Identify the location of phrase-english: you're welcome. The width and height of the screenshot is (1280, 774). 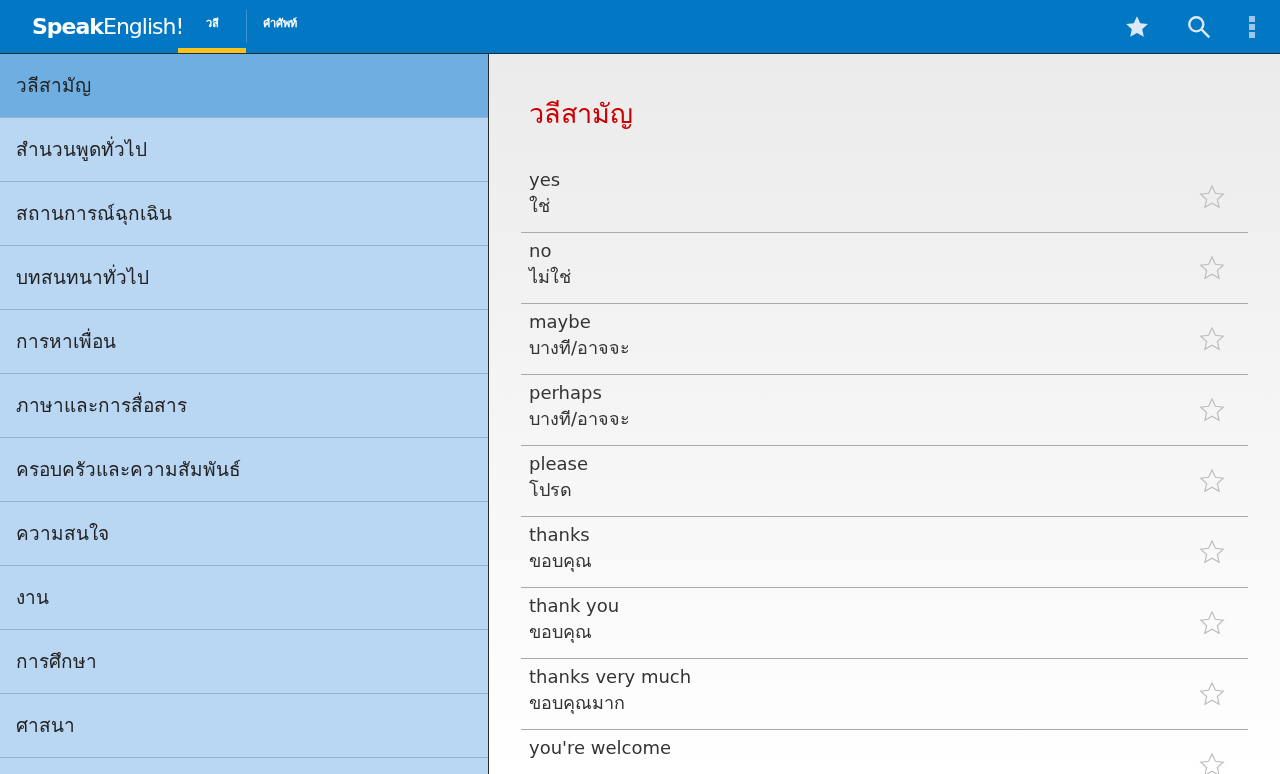
(600, 748).